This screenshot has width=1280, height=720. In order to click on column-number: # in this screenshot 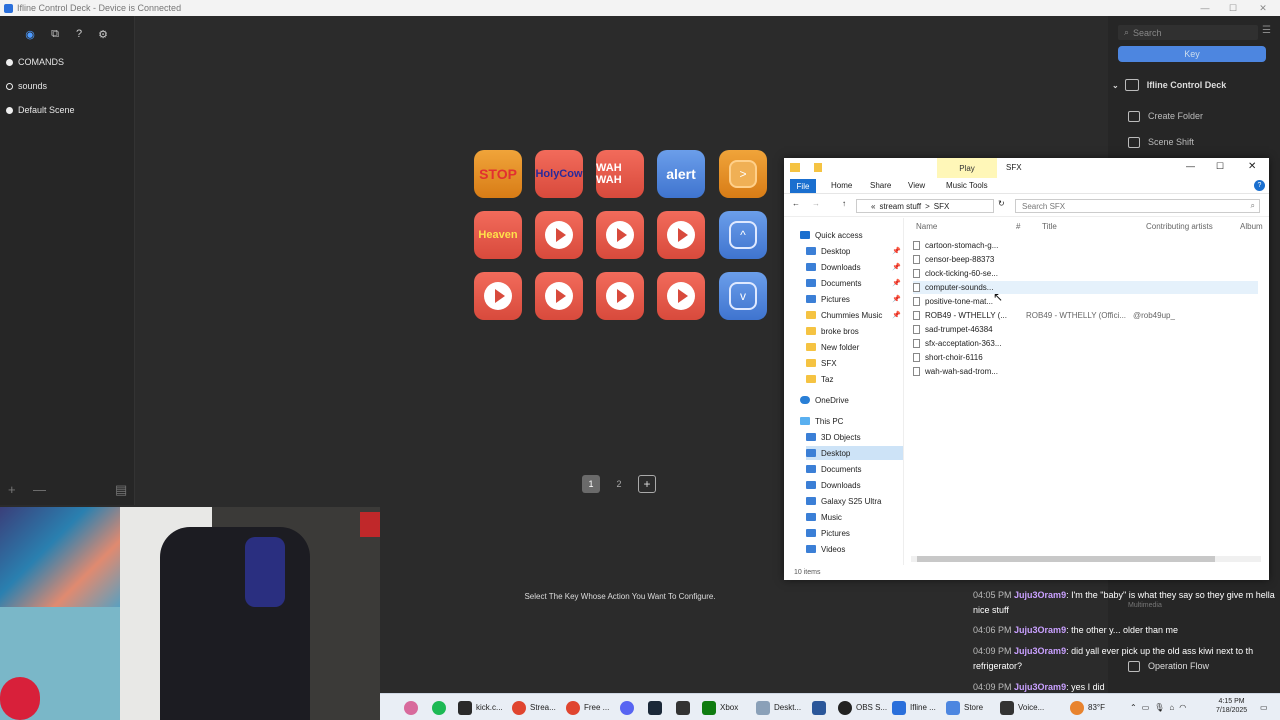, I will do `click(1018, 226)`.